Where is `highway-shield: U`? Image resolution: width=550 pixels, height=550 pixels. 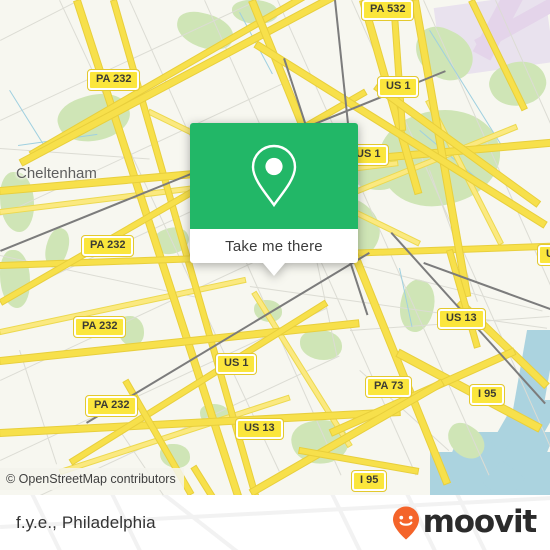
highway-shield: U is located at coordinates (543, 255).